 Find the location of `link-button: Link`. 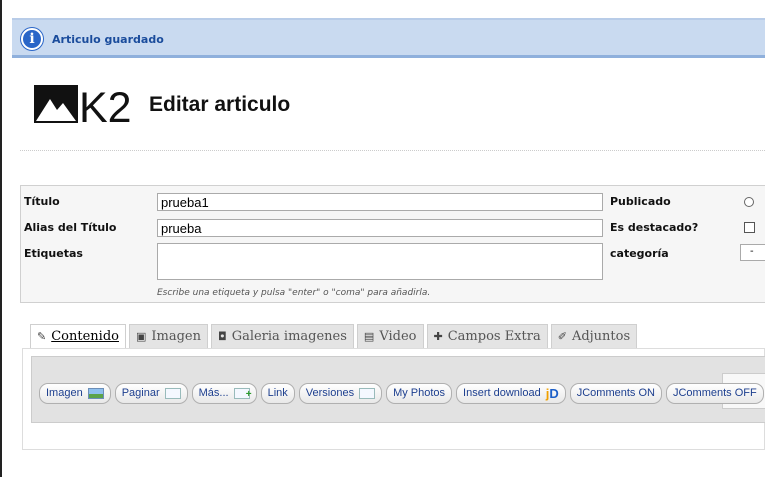

link-button: Link is located at coordinates (277, 393).